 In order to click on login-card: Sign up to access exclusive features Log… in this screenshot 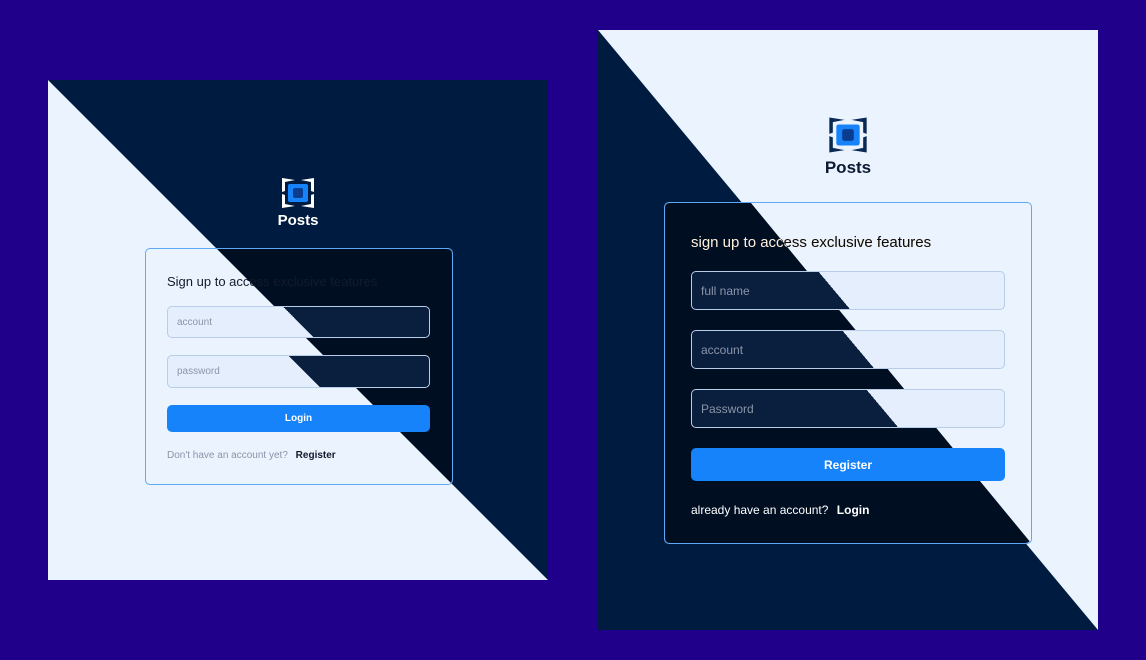, I will do `click(299, 366)`.